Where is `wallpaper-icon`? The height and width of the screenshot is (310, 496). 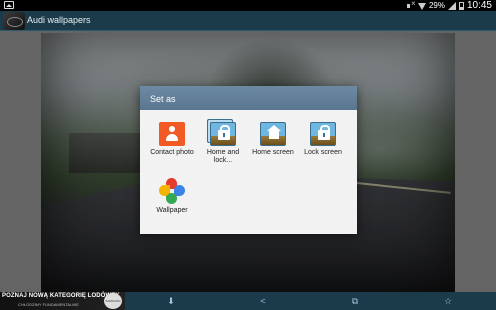 wallpaper-icon is located at coordinates (172, 191).